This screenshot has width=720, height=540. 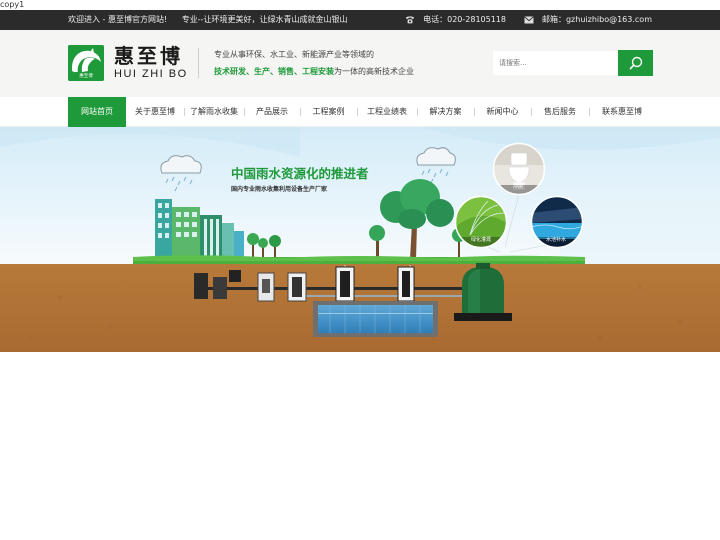 I want to click on search-button, so click(x=635, y=63).